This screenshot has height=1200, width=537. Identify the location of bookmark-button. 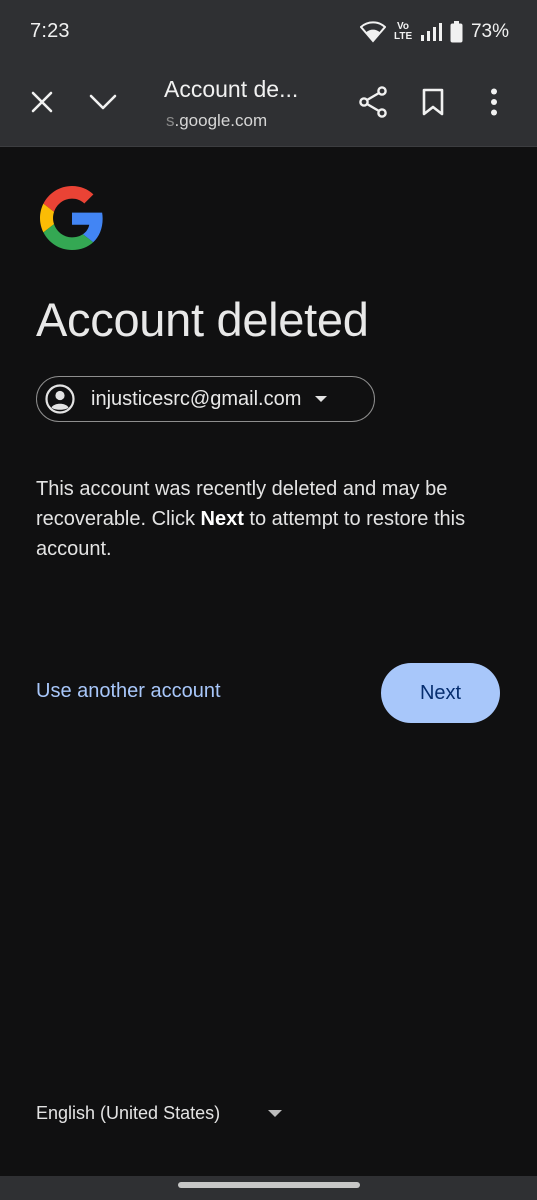
(433, 104).